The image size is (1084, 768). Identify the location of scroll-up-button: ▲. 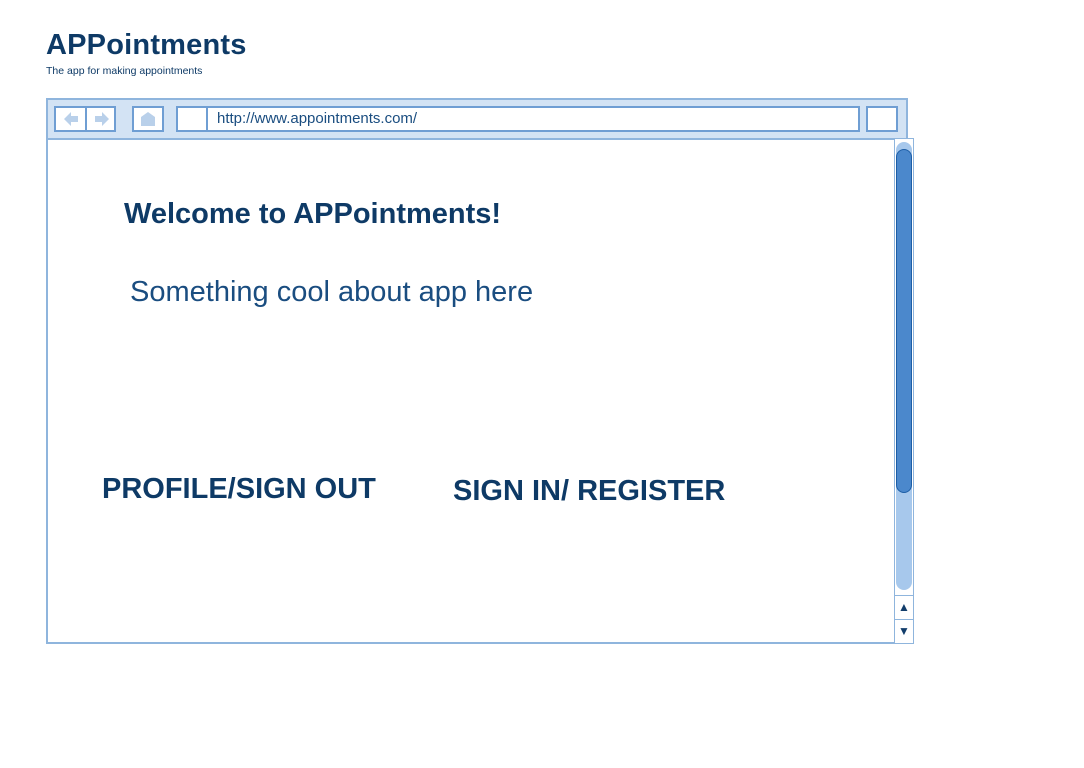
(904, 606).